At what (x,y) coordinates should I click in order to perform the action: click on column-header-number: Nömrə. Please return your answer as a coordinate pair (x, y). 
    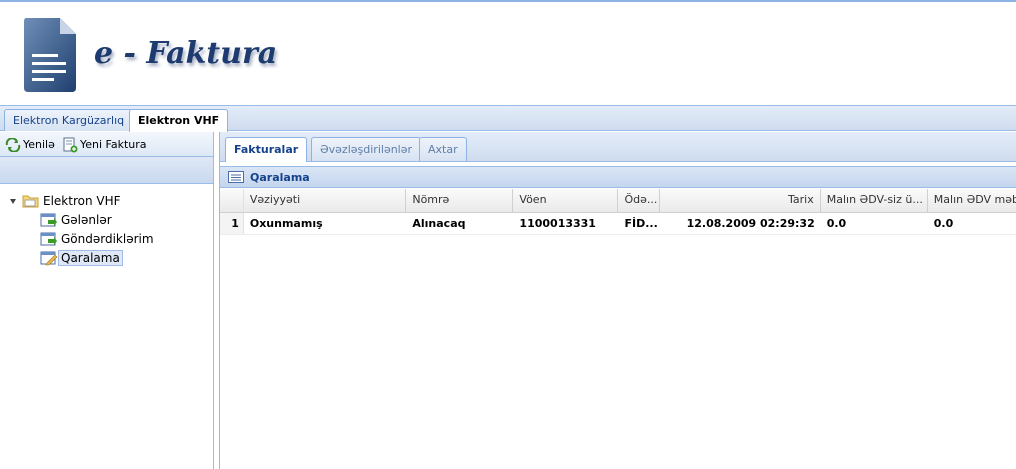
    Looking at the image, I should click on (460, 200).